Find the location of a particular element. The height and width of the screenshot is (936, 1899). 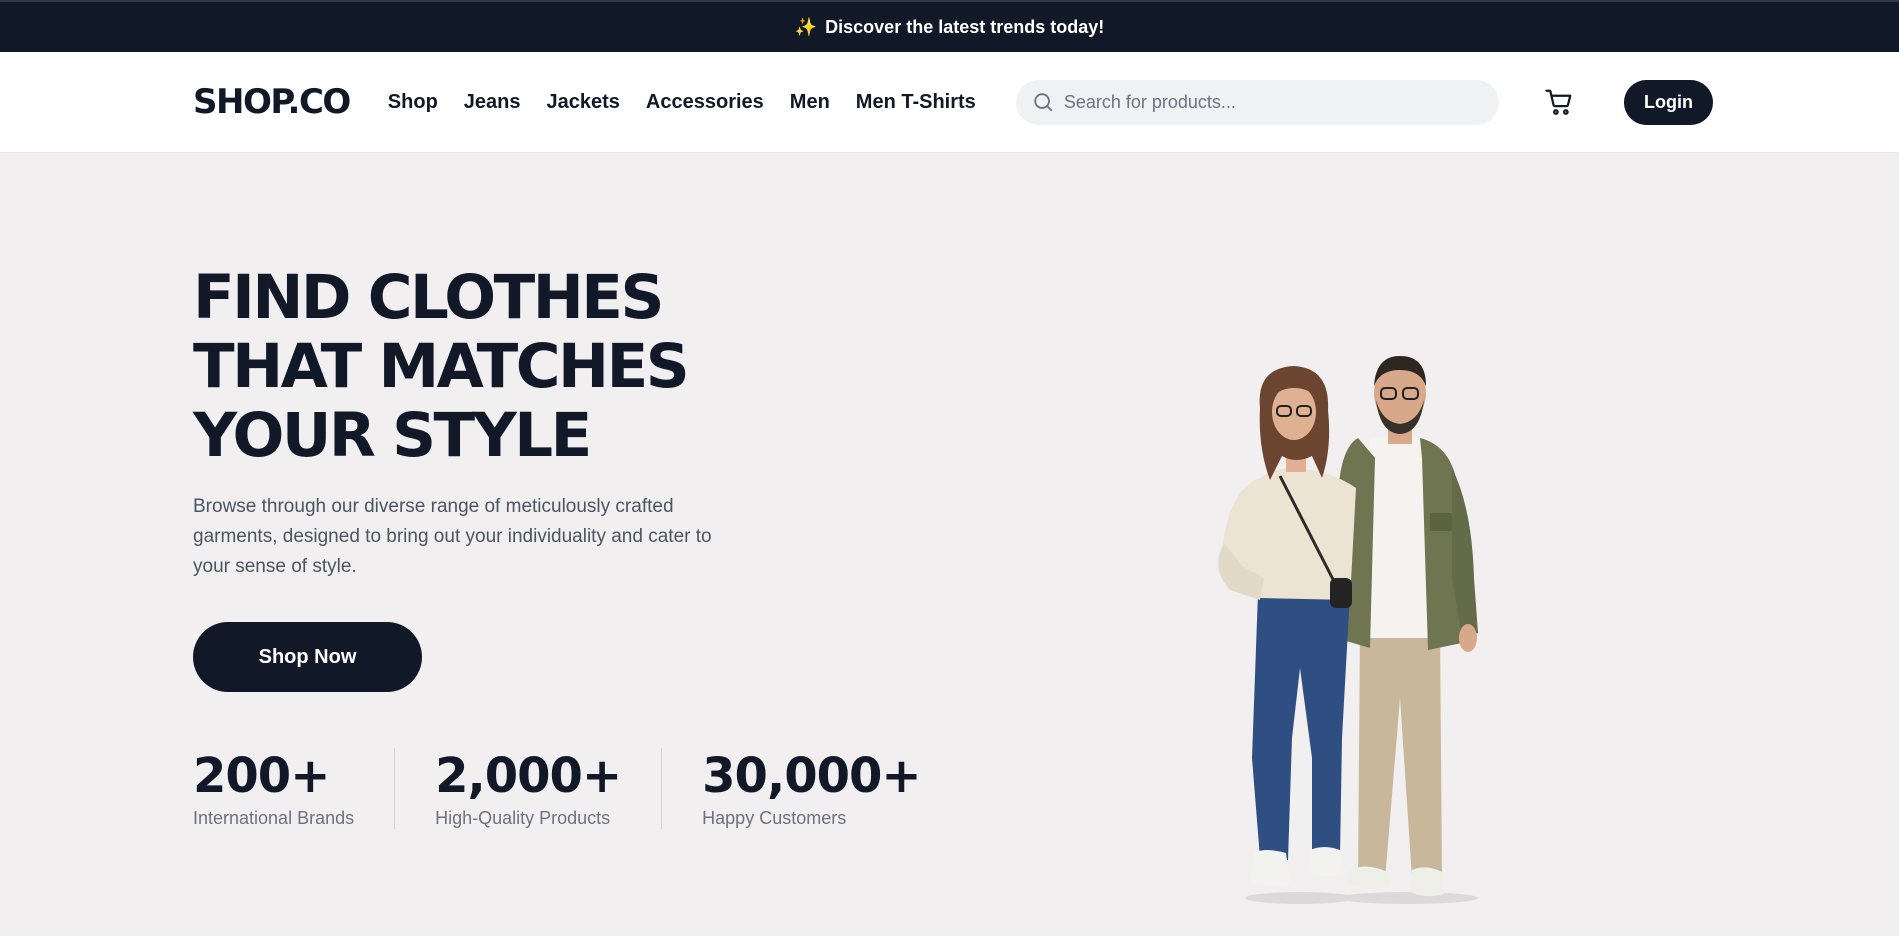

nav-item-jeans: Jeans is located at coordinates (492, 102).